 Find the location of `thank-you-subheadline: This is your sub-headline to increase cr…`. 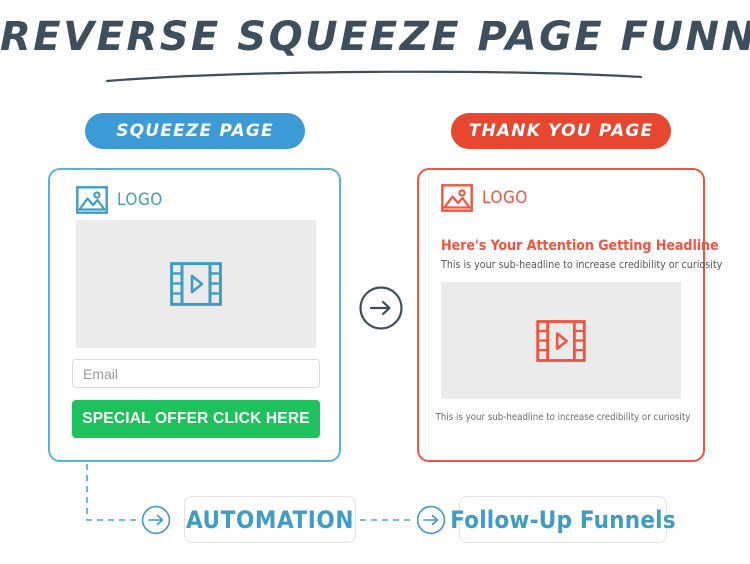

thank-you-subheadline: This is your sub-headline to increase cr… is located at coordinates (582, 265).